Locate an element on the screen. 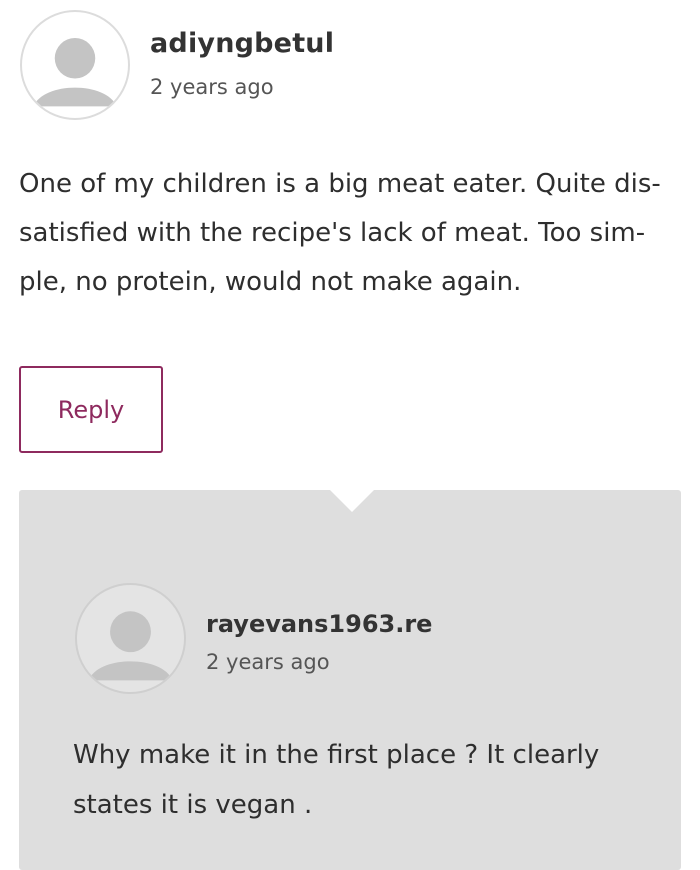 This screenshot has height=870, width=700. reply-button: Reply is located at coordinates (91, 409).